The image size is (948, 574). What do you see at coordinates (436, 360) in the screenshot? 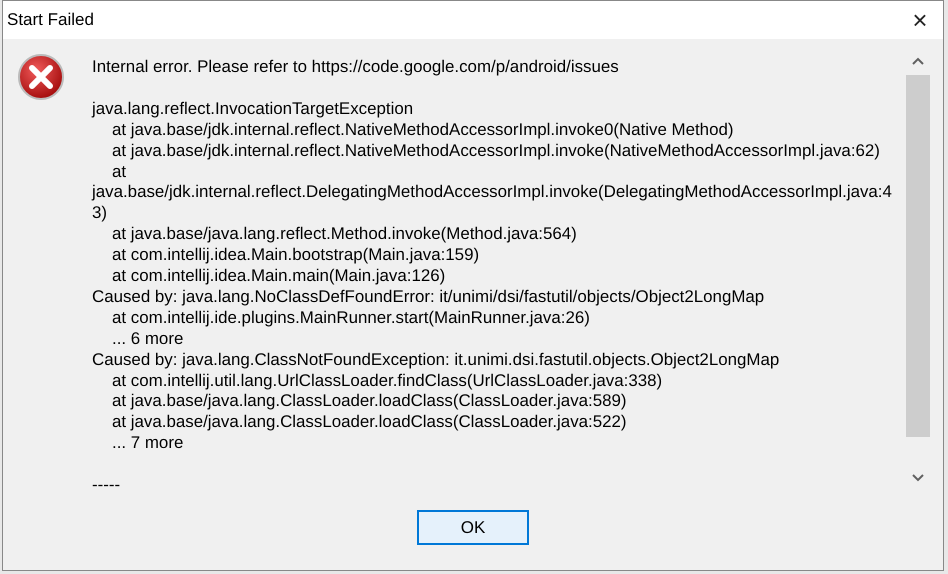
I see `message-line: Caused by: java.lang.ClassNotFoundException: it.unimi.dsi.fastutil.objects.Object2LongMap` at bounding box center [436, 360].